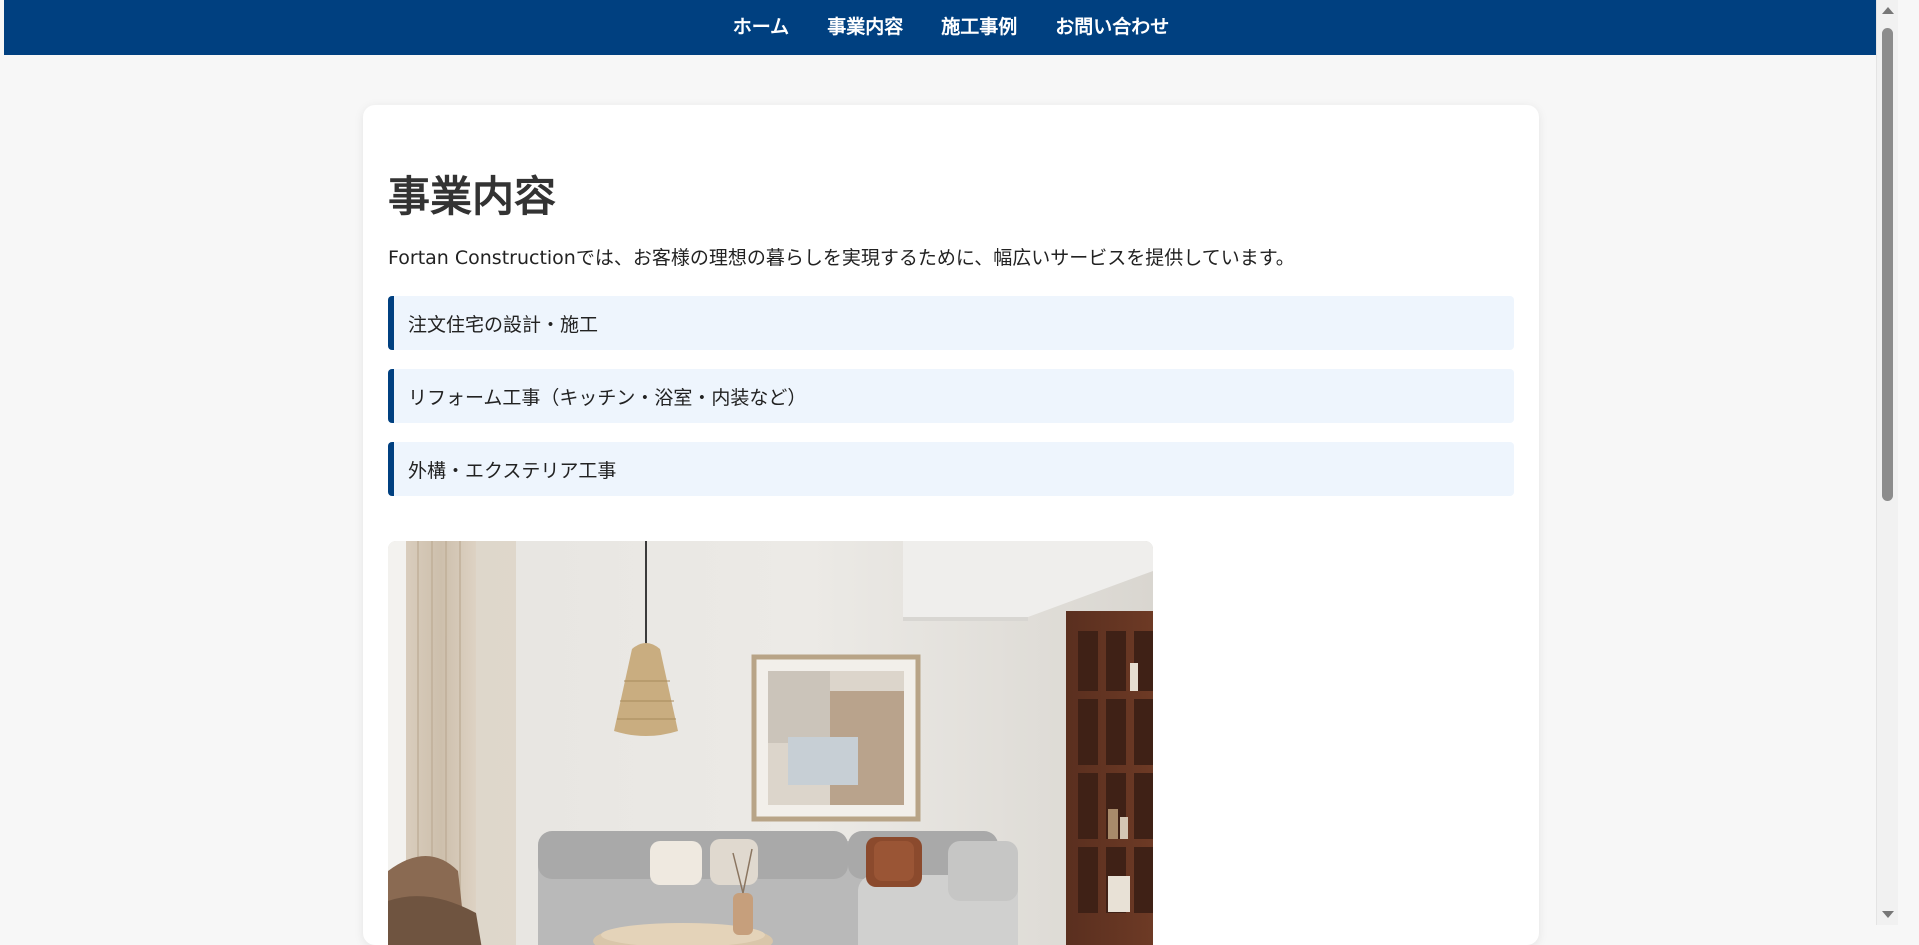  What do you see at coordinates (503, 324) in the screenshot?
I see `service-item-label: 注文住宅の設計・施工` at bounding box center [503, 324].